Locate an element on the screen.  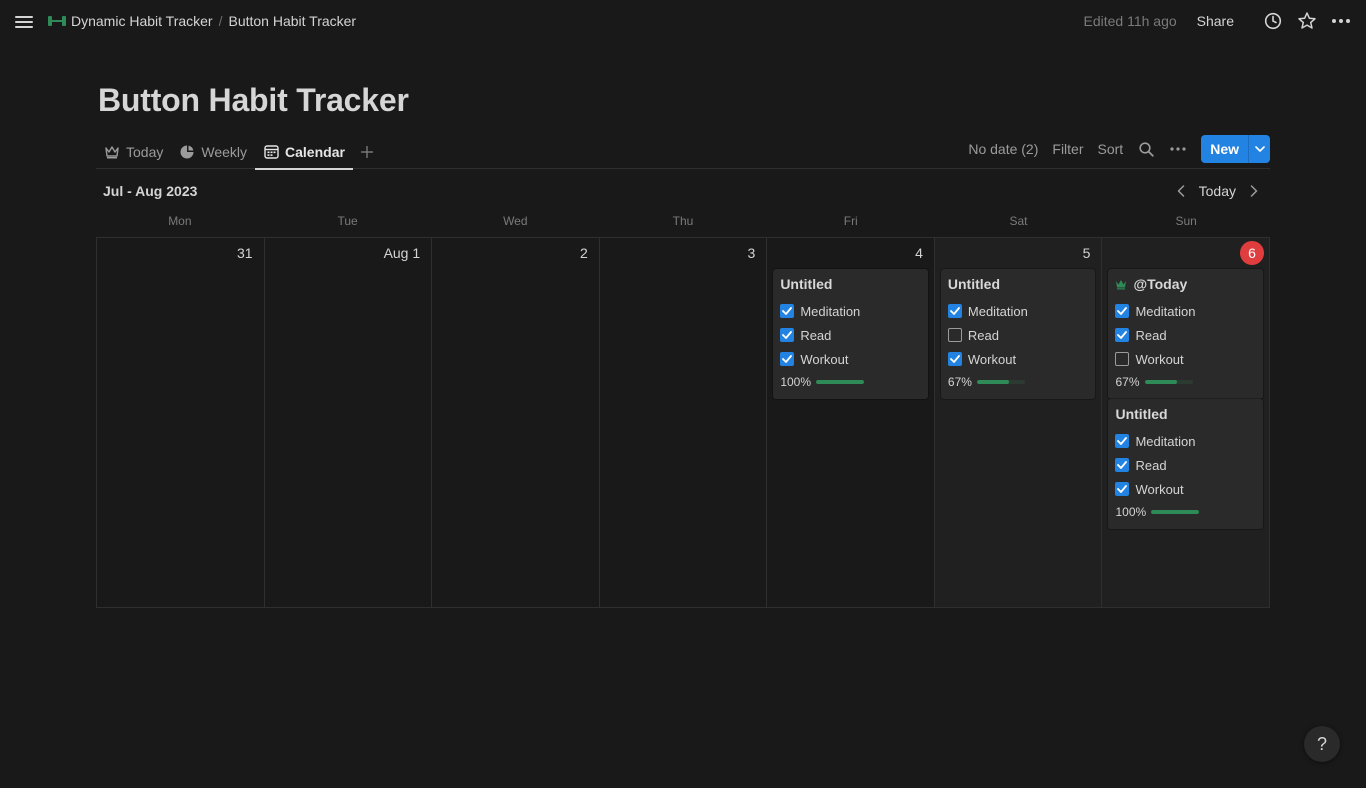
dumbbell-icon is located at coordinates (57, 21).